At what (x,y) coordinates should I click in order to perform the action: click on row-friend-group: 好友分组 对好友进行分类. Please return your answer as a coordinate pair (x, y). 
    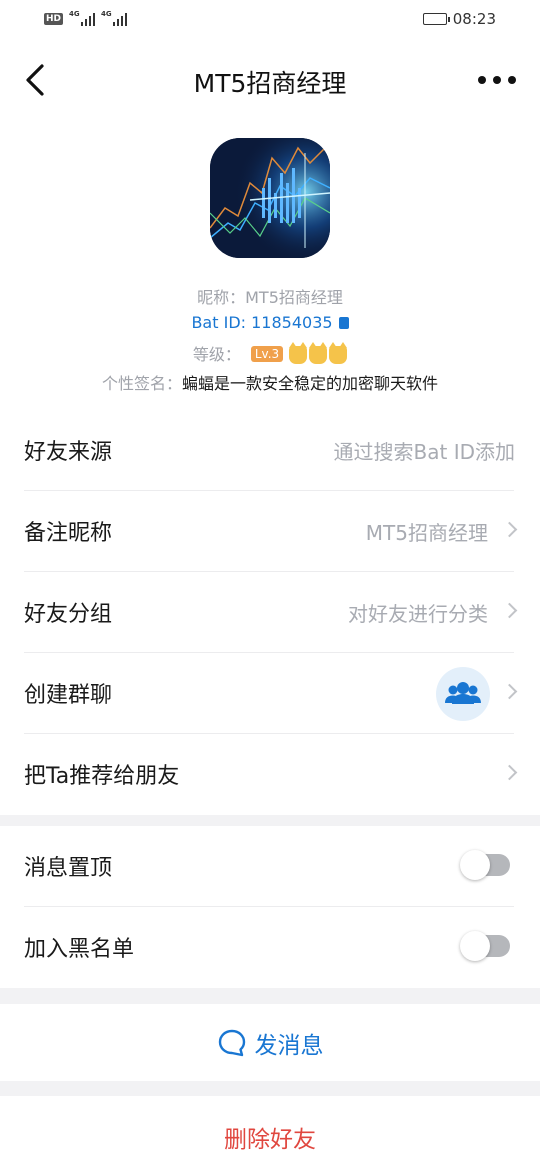
    Looking at the image, I should click on (270, 612).